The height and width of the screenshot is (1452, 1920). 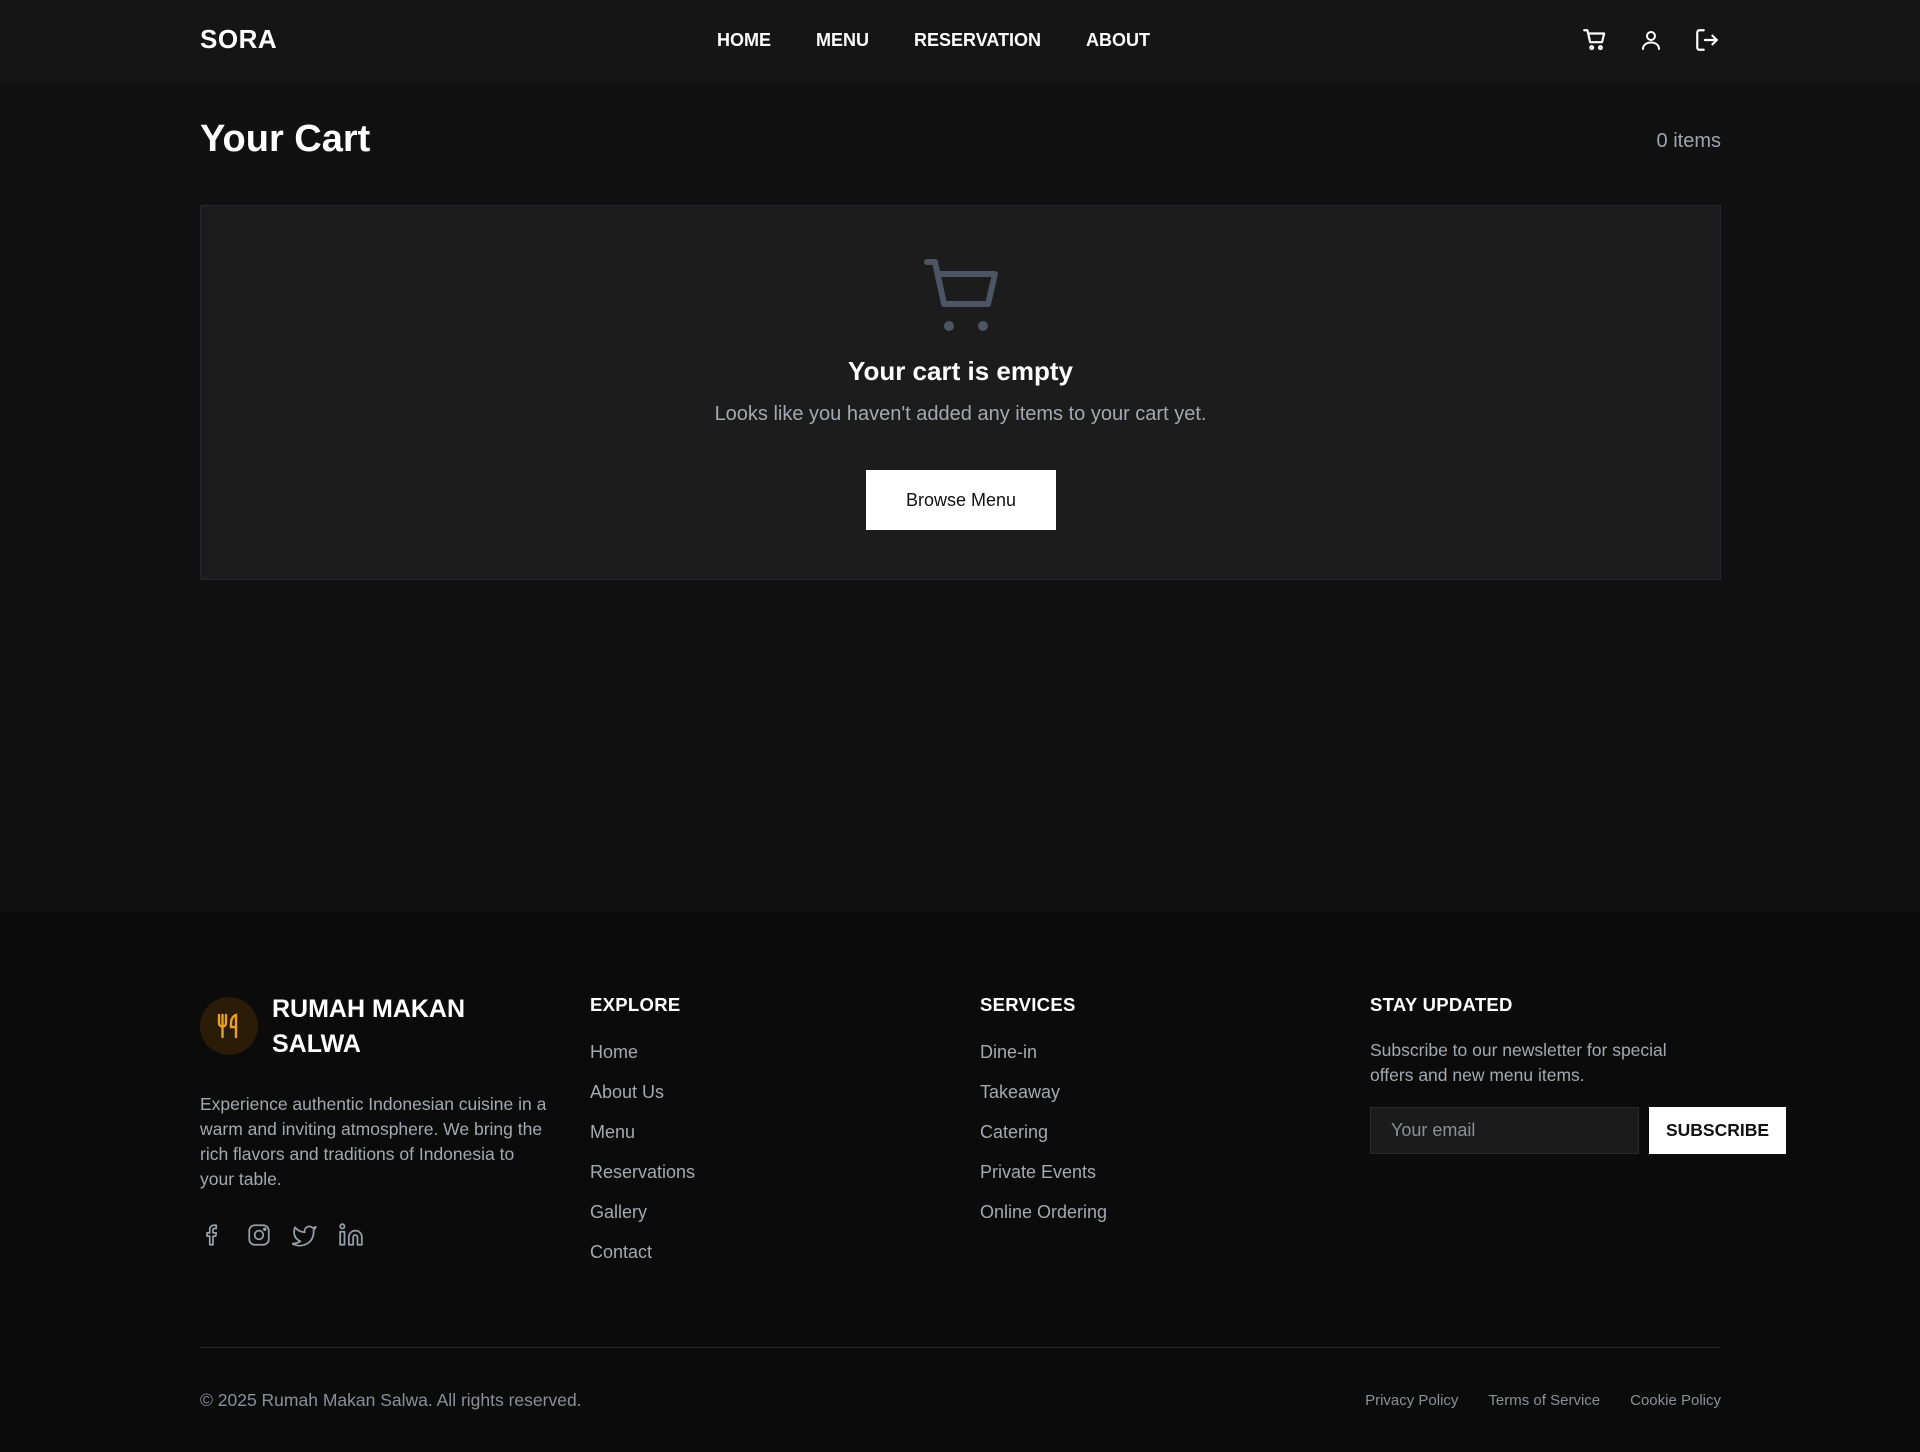 I want to click on subscribe-button: SUBSCRIBE, so click(x=1717, y=1130).